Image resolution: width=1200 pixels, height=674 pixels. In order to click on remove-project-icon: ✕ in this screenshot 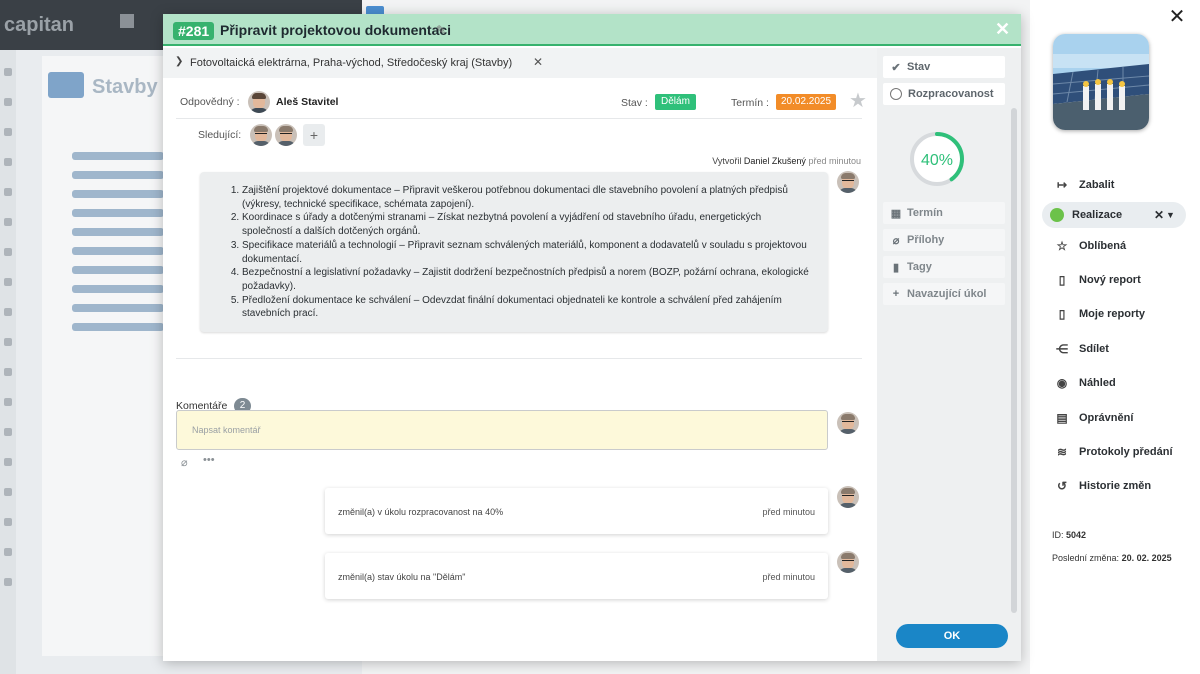, I will do `click(538, 62)`.